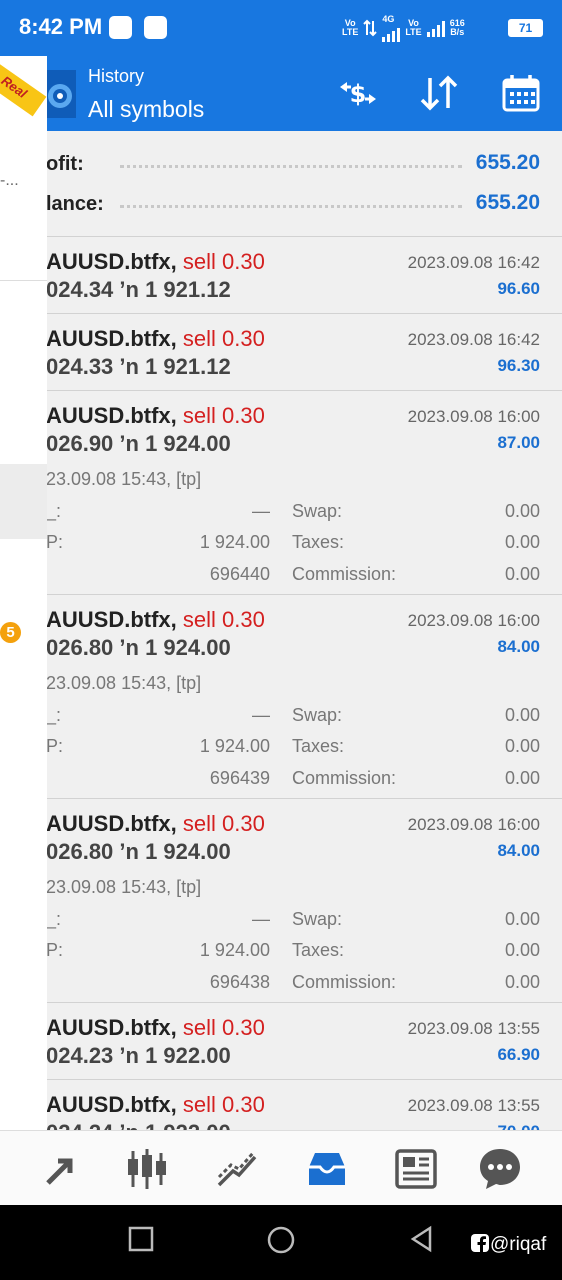 The height and width of the screenshot is (1280, 562). What do you see at coordinates (65, 164) in the screenshot?
I see `profit-label: ofit:` at bounding box center [65, 164].